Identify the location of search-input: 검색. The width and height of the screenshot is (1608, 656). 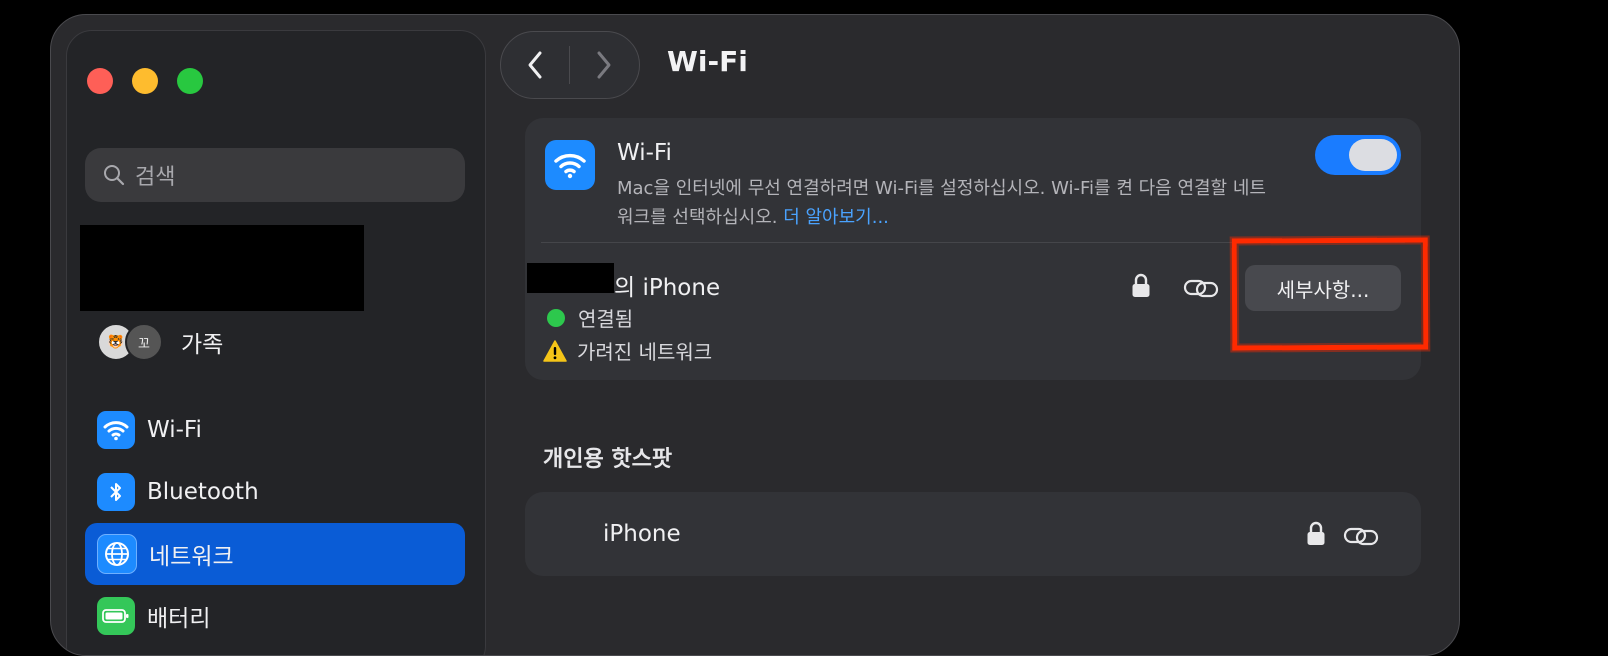
(275, 175).